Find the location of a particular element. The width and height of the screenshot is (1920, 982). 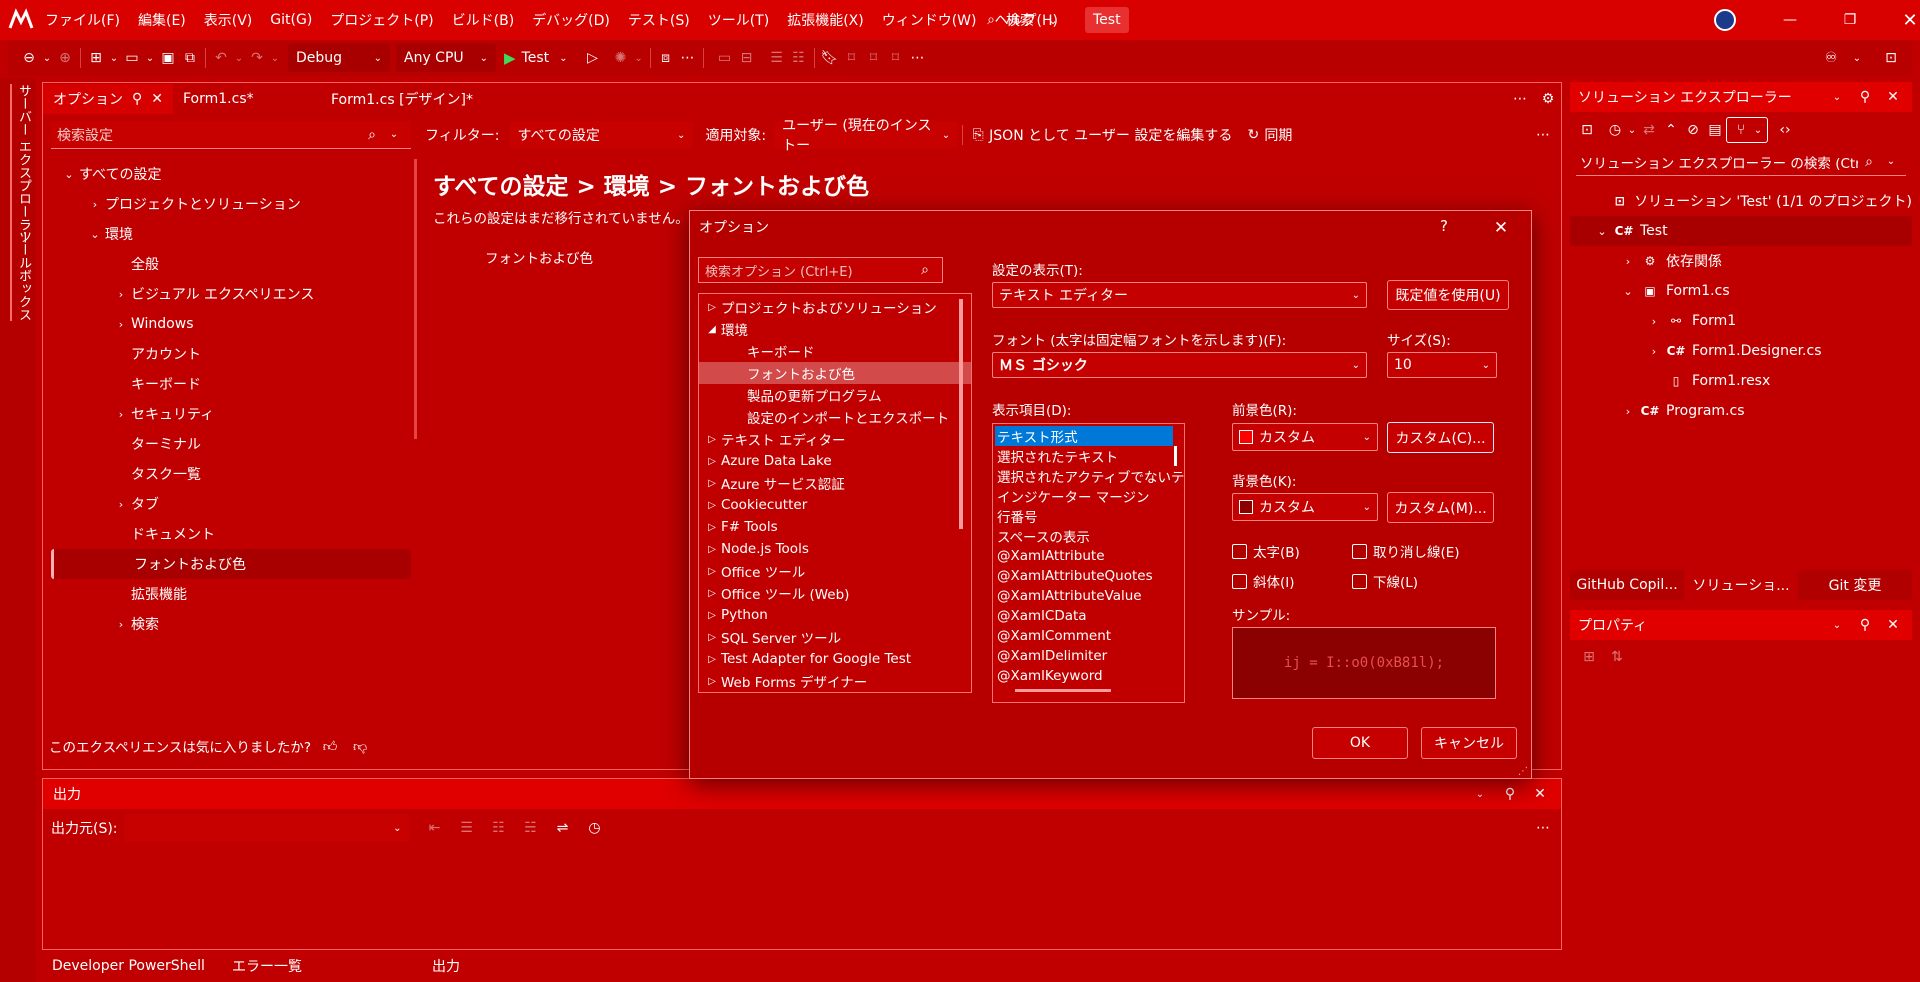

tab-form1-design: Form1.cs [デザイン]* is located at coordinates (416, 99).